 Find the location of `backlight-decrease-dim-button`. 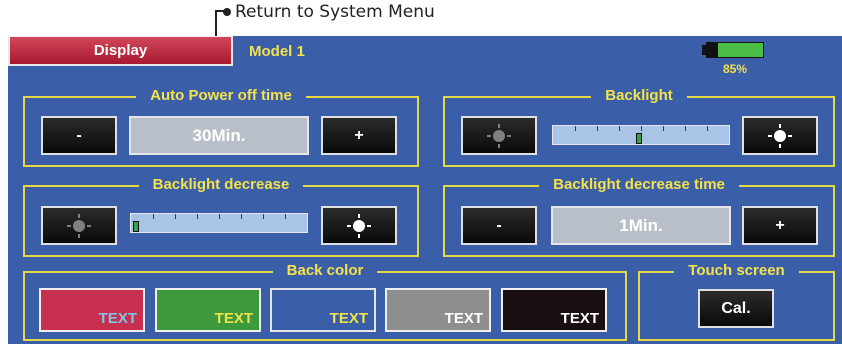

backlight-decrease-dim-button is located at coordinates (79, 225).